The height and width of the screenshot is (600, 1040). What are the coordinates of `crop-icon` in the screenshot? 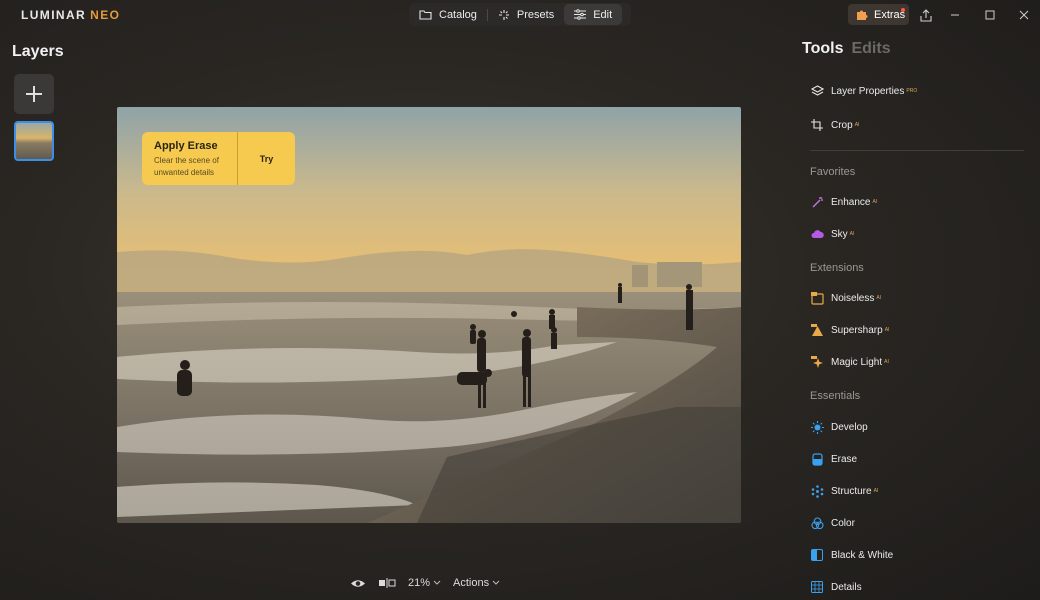 It's located at (817, 125).